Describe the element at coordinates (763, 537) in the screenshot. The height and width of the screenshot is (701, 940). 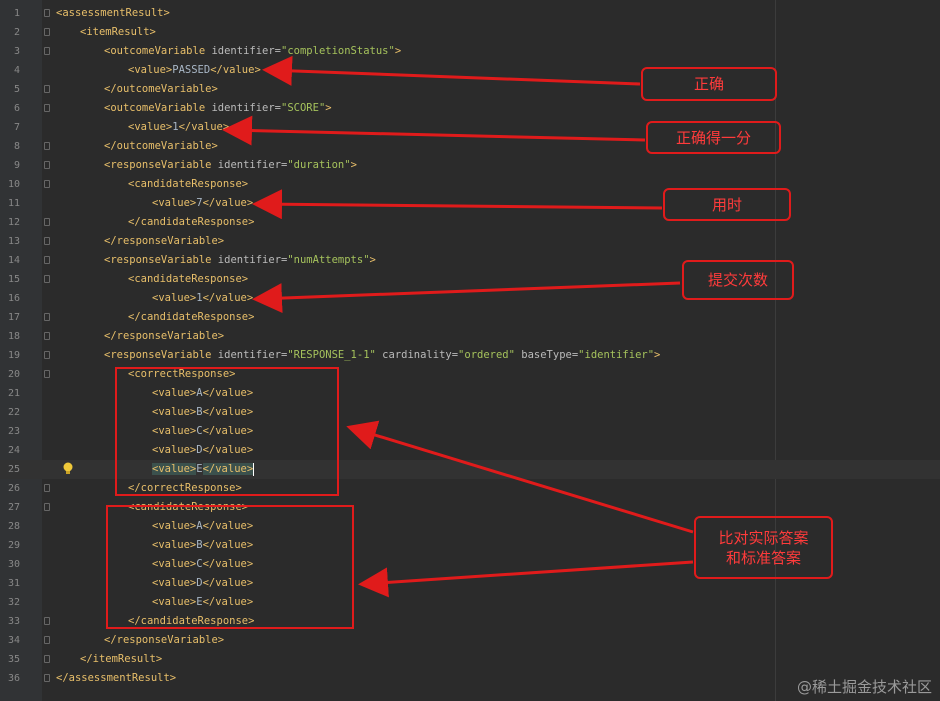
I see `label-compare-line1: 比对实际答案` at that location.